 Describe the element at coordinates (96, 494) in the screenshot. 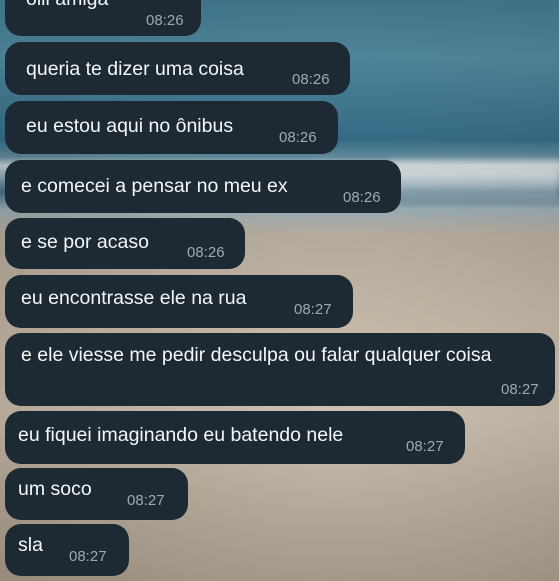

I see `message-bubble: um soco 08:27` at that location.